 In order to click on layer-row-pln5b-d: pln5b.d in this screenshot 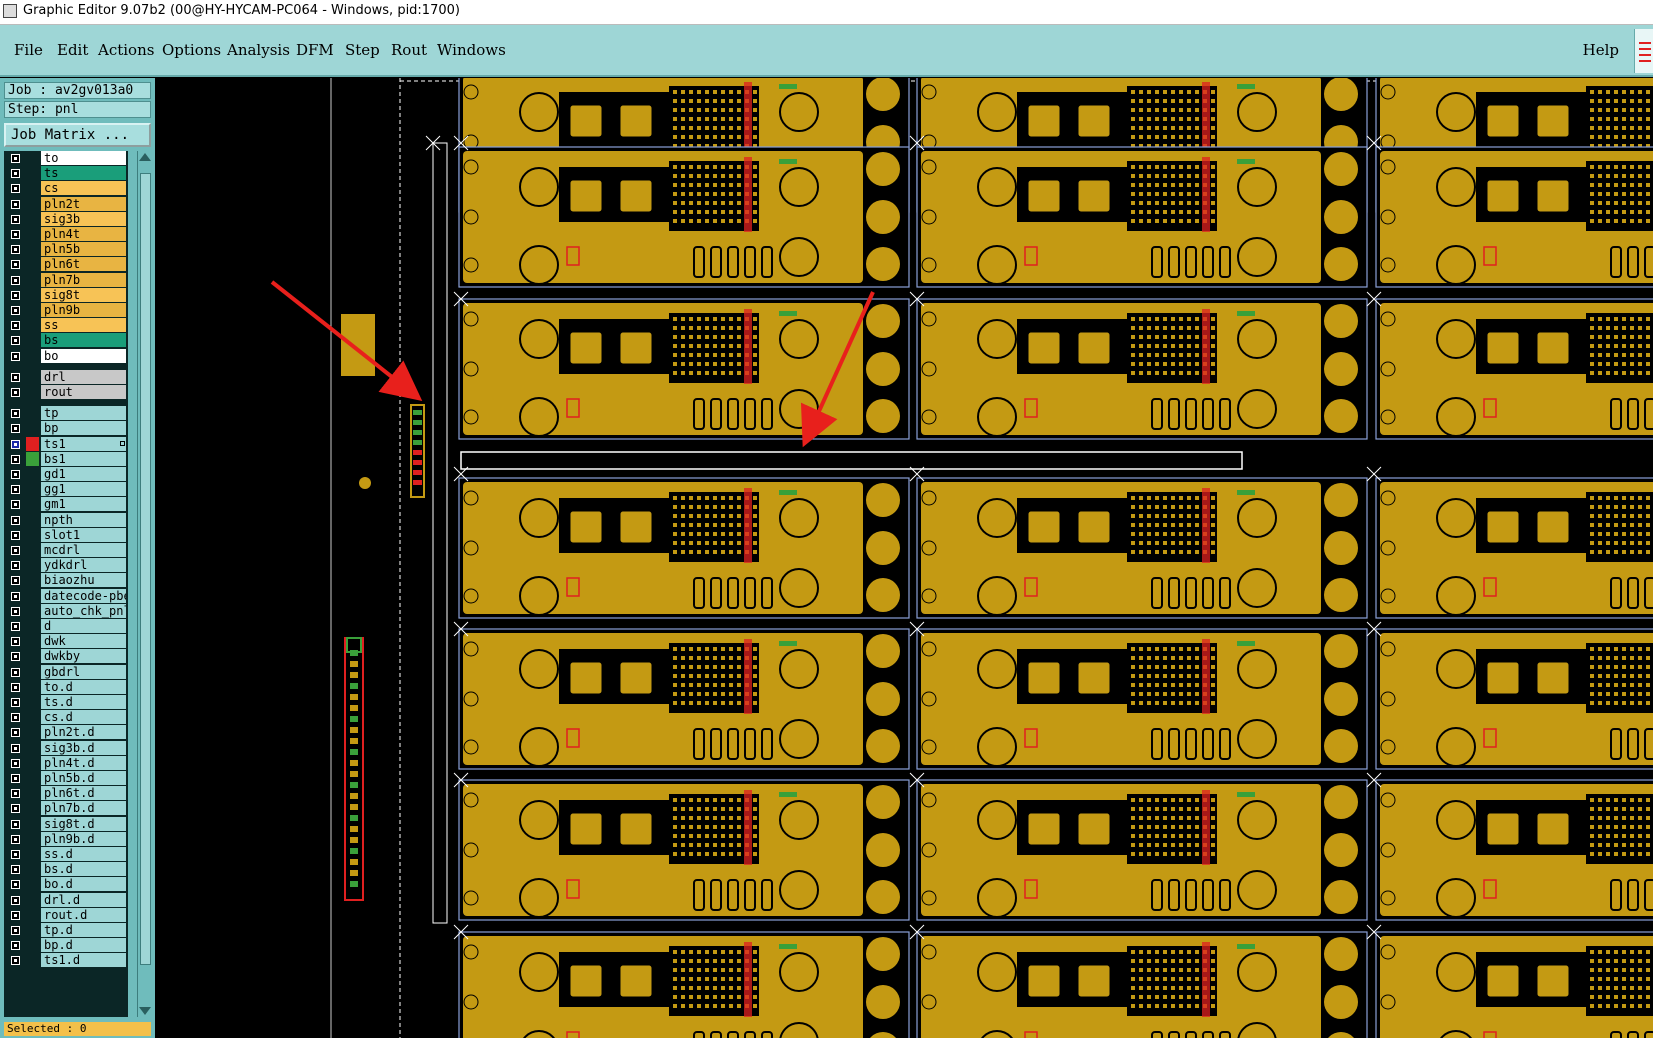, I will do `click(66, 778)`.